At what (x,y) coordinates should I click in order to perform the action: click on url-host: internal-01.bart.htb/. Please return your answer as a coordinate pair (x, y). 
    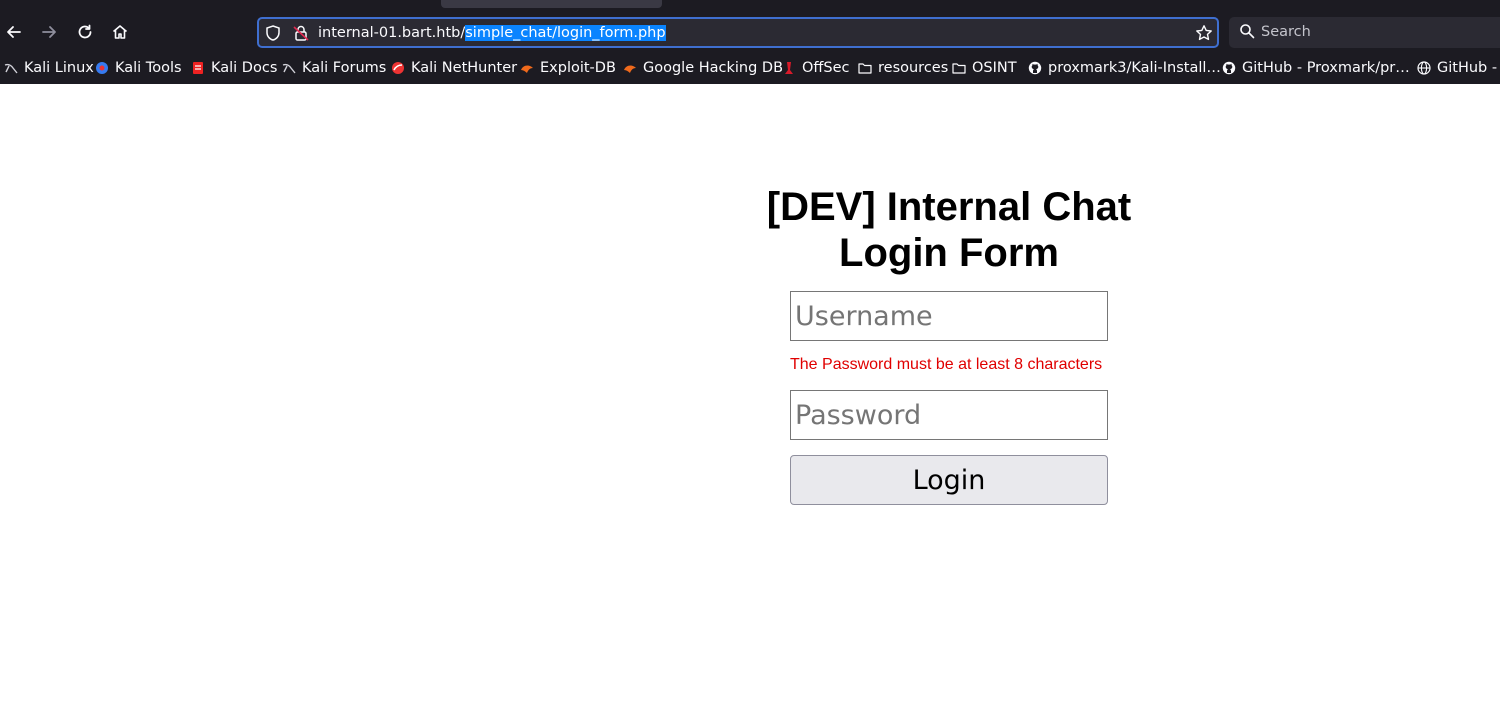
    Looking at the image, I should click on (392, 33).